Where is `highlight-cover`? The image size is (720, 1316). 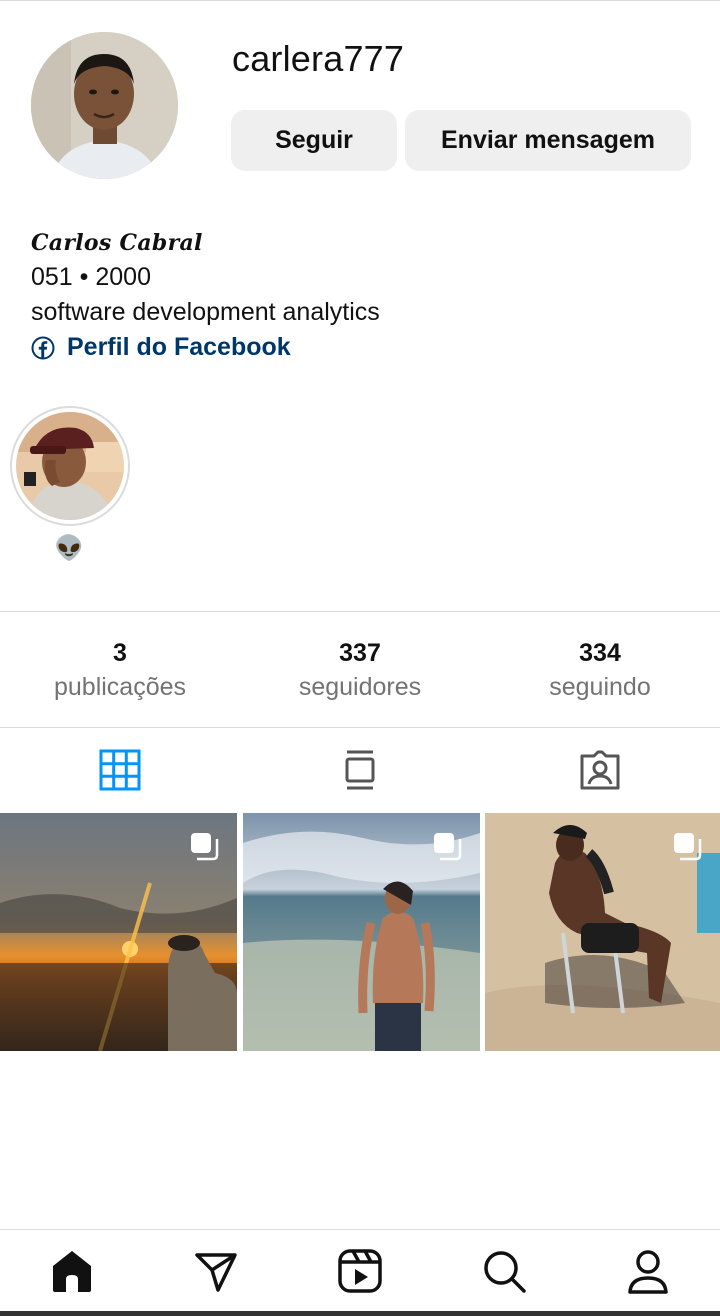
highlight-cover is located at coordinates (70, 466).